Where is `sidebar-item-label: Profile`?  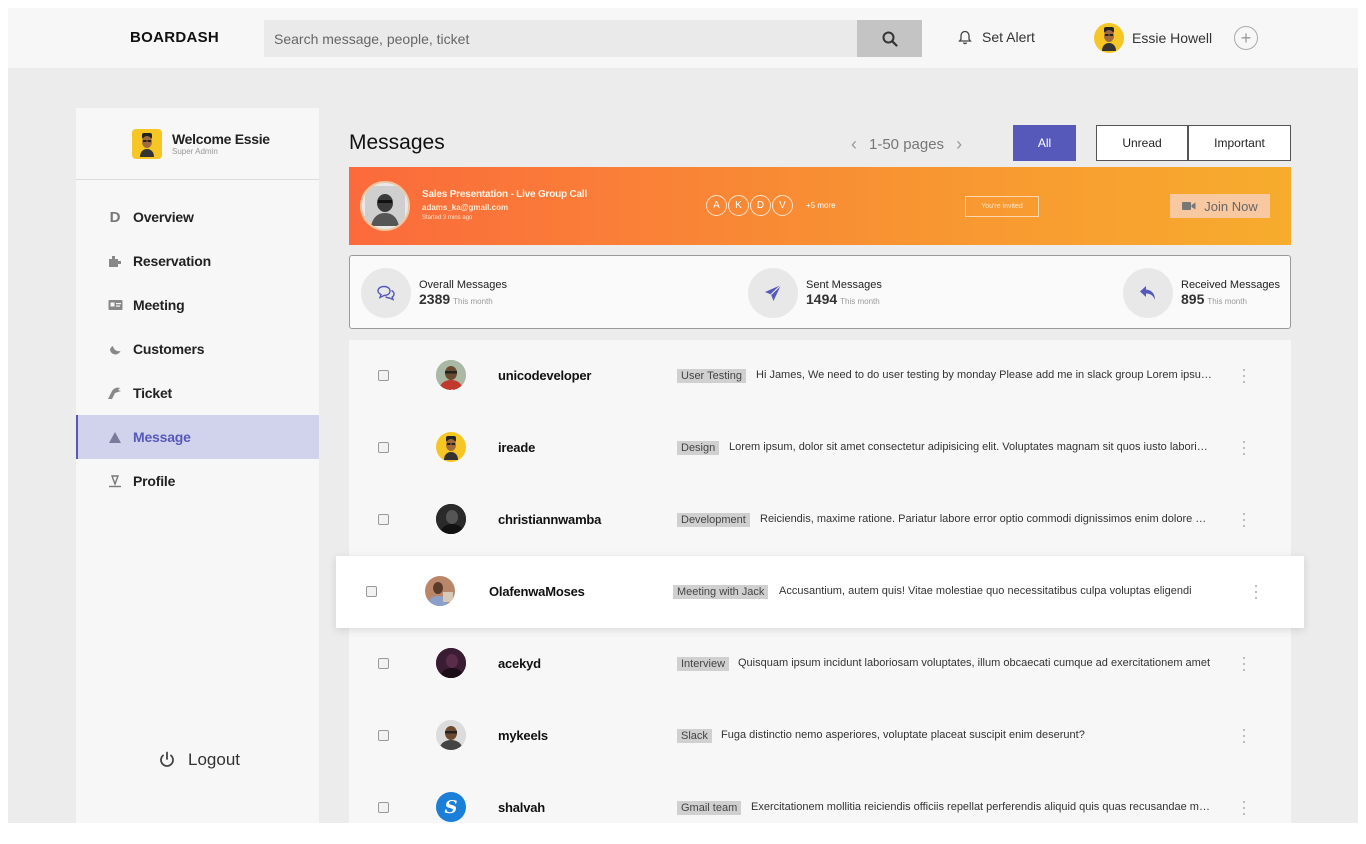
sidebar-item-label: Profile is located at coordinates (154, 481).